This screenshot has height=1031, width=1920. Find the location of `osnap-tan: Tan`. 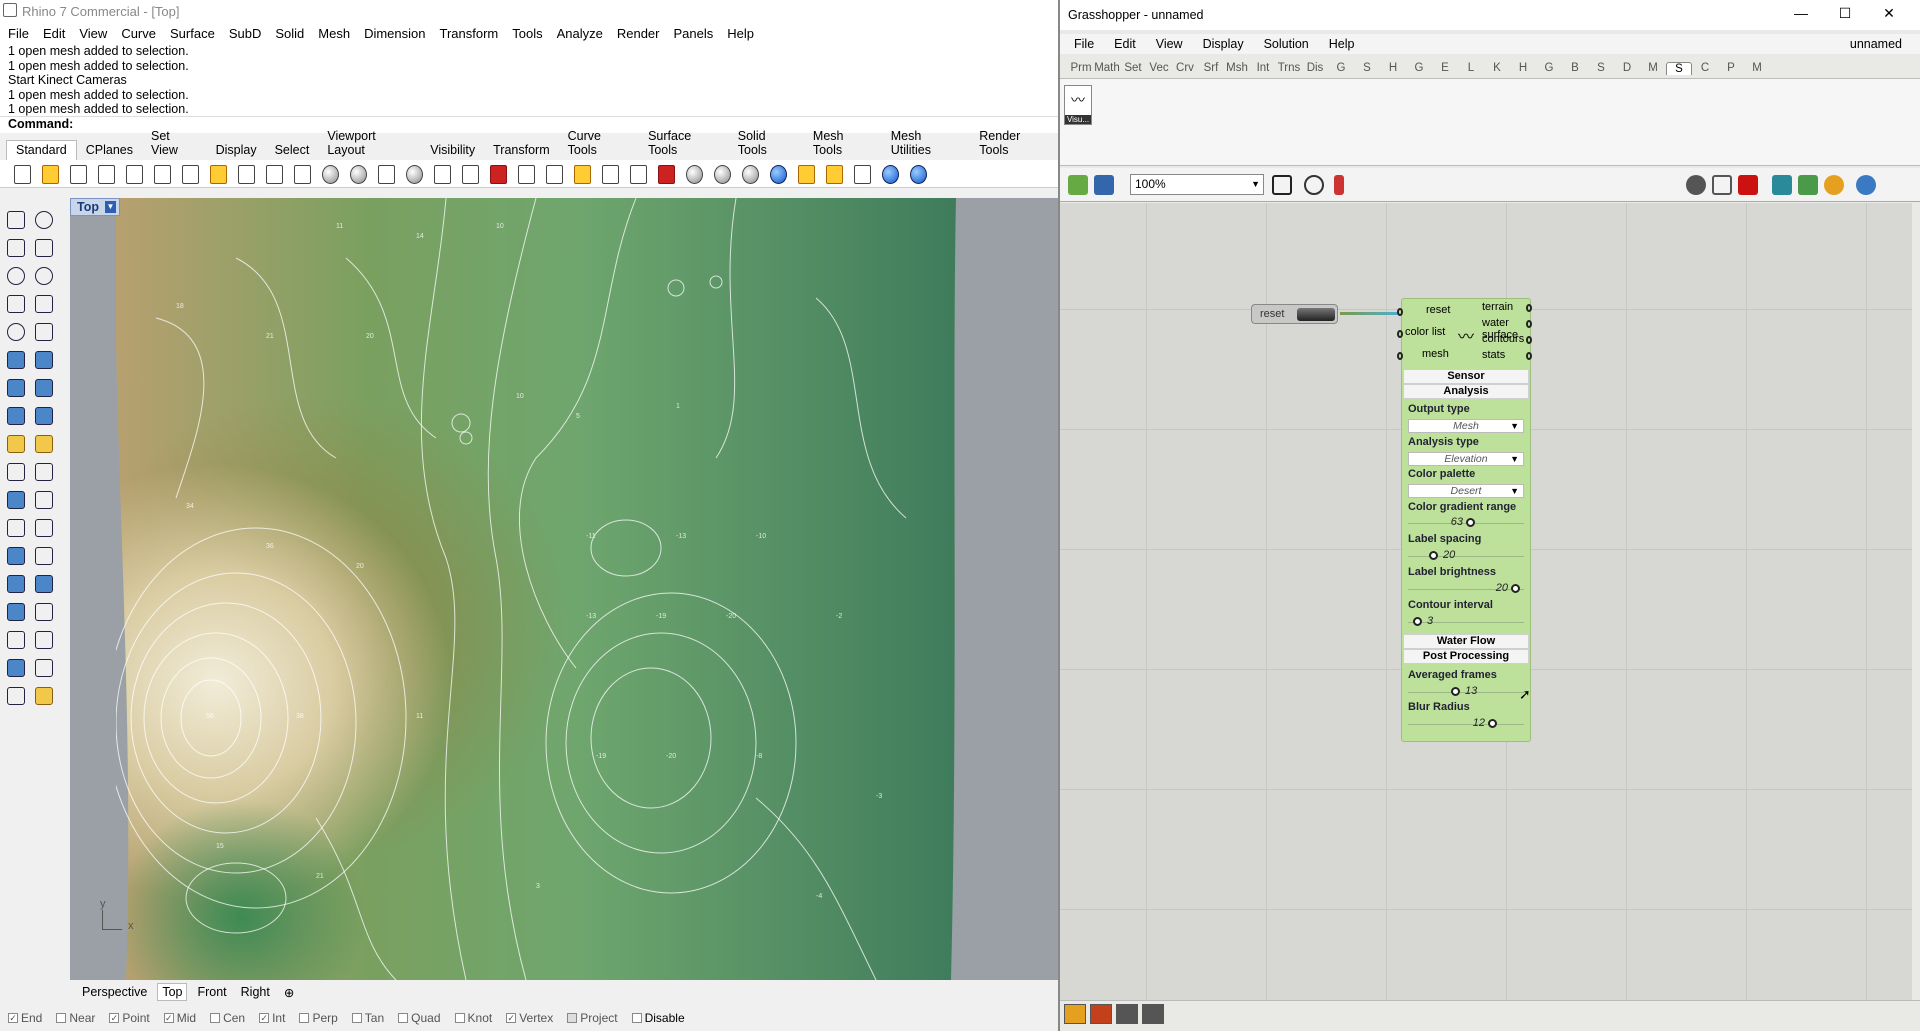

osnap-tan: Tan is located at coordinates (367, 1018).